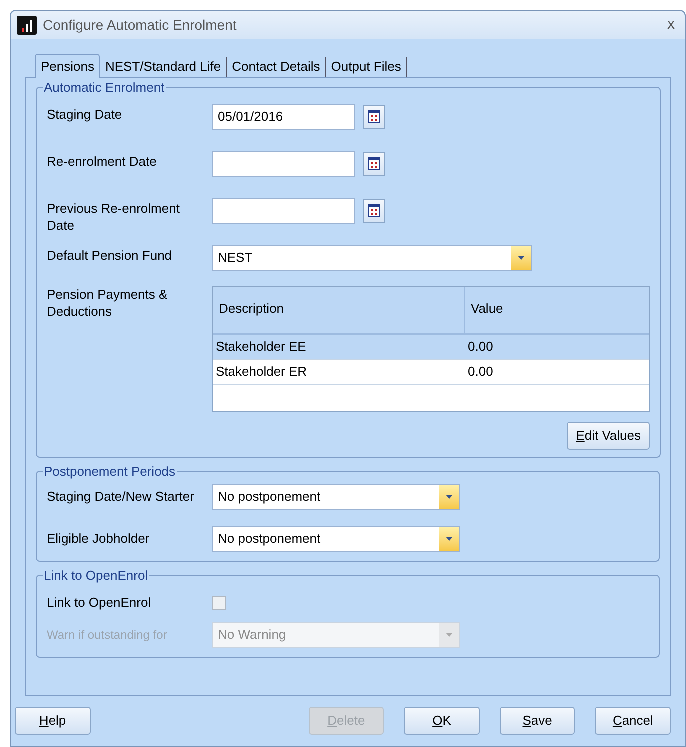 The height and width of the screenshot is (747, 686). What do you see at coordinates (96, 576) in the screenshot?
I see `group-title: Link to OpenEnrol` at bounding box center [96, 576].